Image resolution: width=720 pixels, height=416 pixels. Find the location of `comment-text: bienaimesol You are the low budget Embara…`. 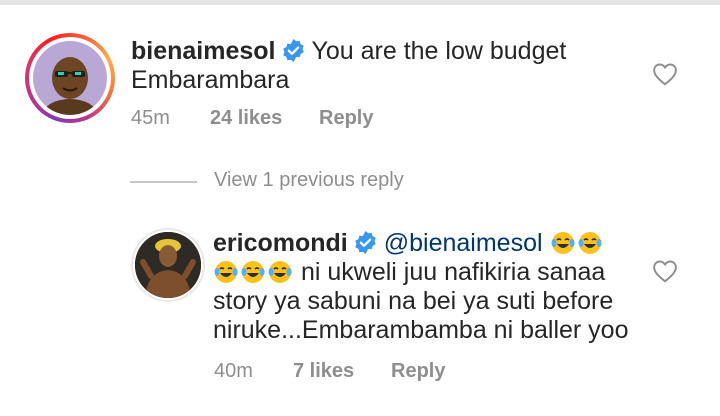

comment-text: bienaimesol You are the low budget Embara… is located at coordinates (391, 66).